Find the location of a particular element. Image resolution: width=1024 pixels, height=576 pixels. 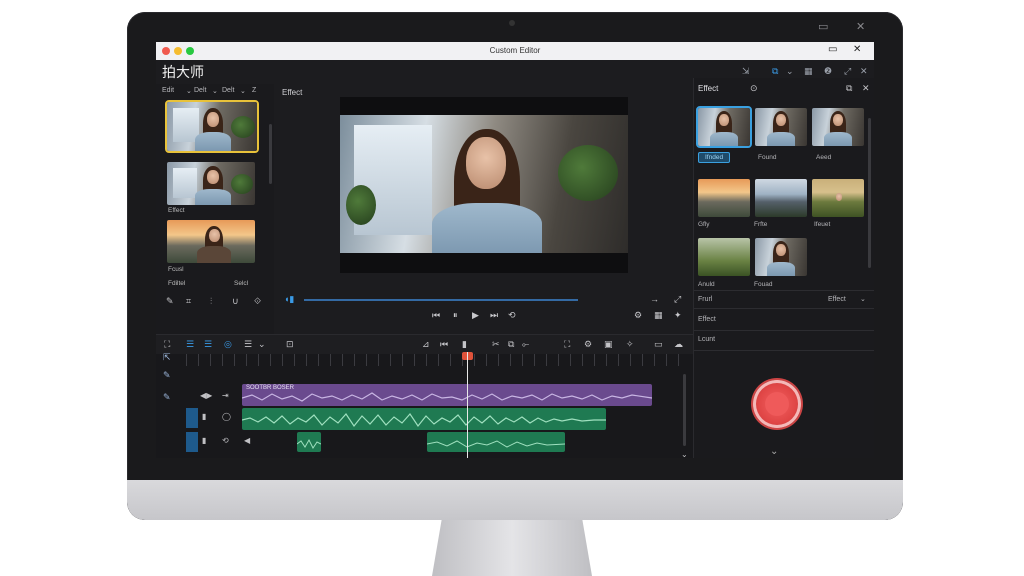

cut-icon: ✂ is located at coordinates (496, 344).